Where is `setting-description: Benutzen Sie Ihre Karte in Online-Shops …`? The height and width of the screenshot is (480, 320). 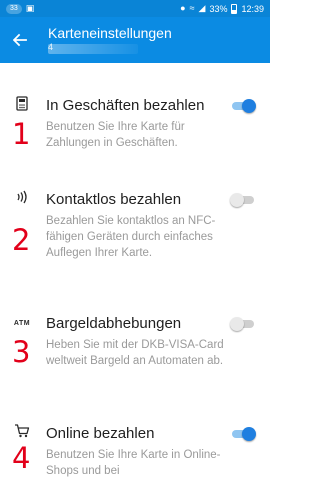
setting-description: Benutzen Sie Ihre Karte in Online-Shops … is located at coordinates (133, 463).